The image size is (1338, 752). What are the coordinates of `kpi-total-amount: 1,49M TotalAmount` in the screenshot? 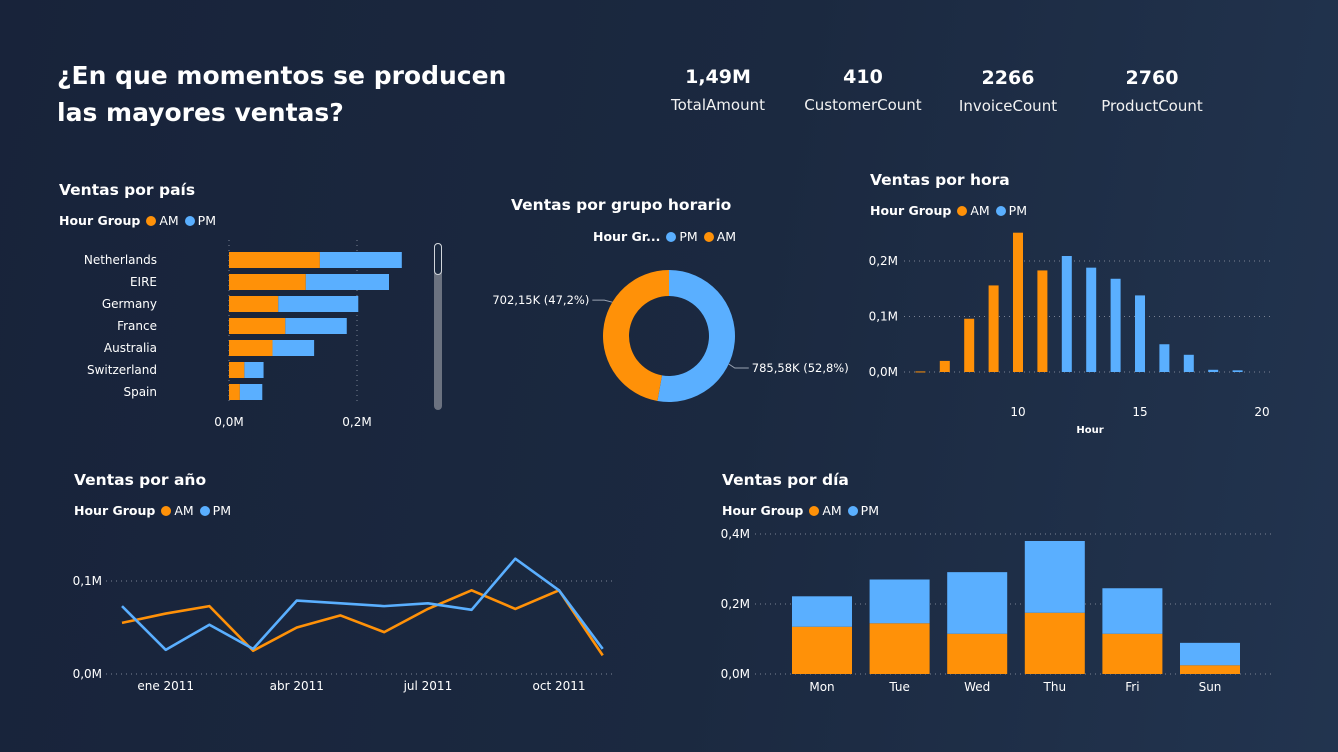 It's located at (718, 89).